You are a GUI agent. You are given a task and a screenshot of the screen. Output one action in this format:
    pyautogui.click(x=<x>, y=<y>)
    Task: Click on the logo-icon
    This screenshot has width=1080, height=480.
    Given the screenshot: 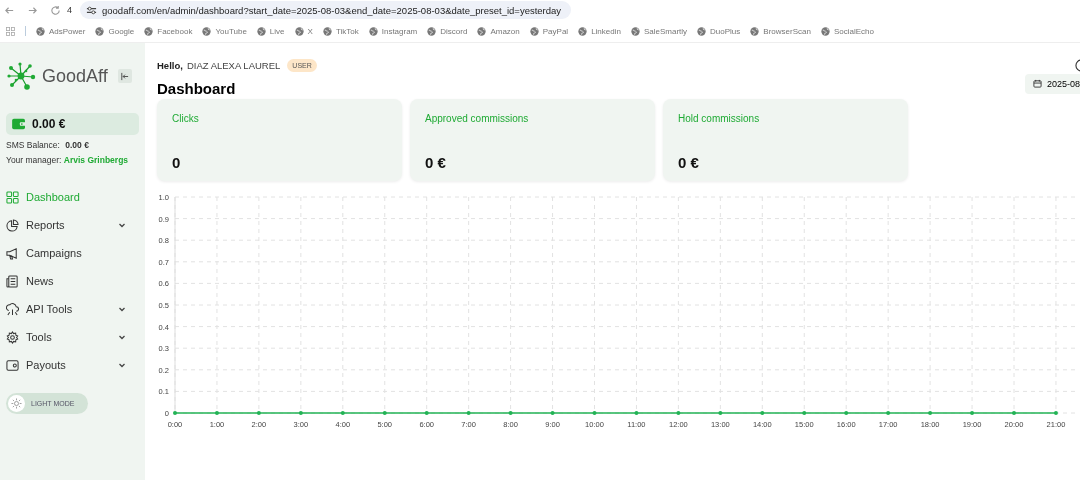 What is the action you would take?
    pyautogui.click(x=21, y=76)
    